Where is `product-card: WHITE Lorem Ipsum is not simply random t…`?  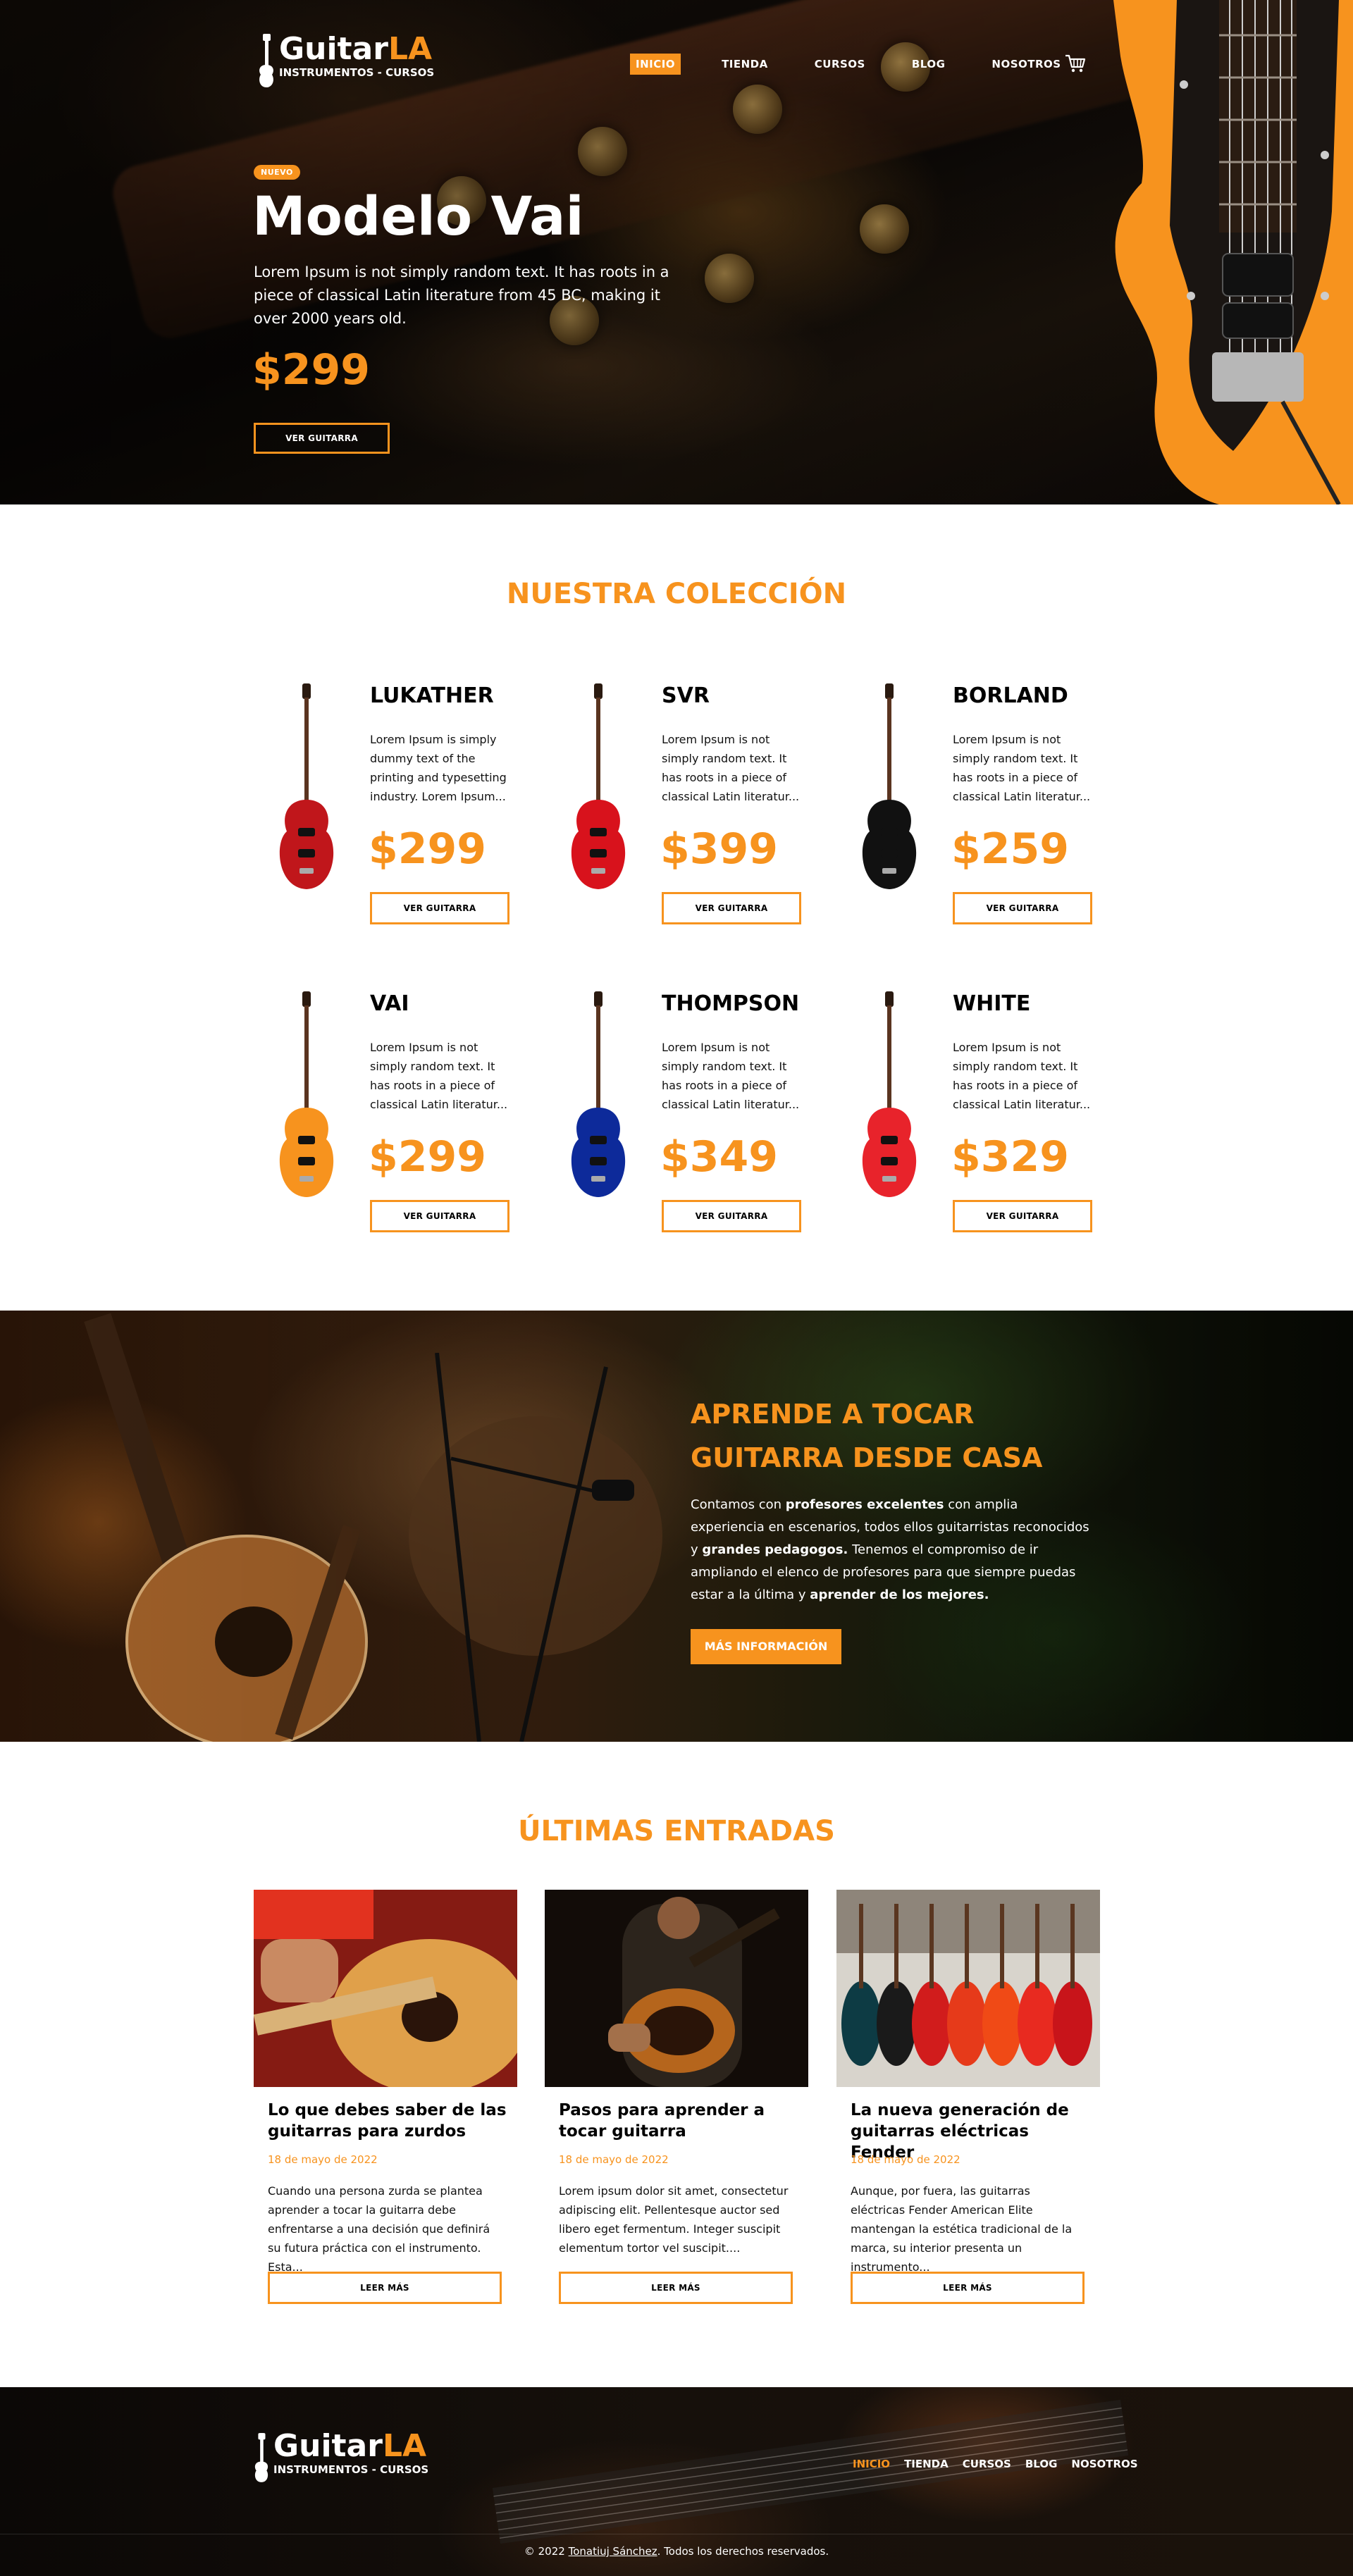
product-card: WHITE Lorem Ipsum is not simply random t… is located at coordinates (1002, 1128).